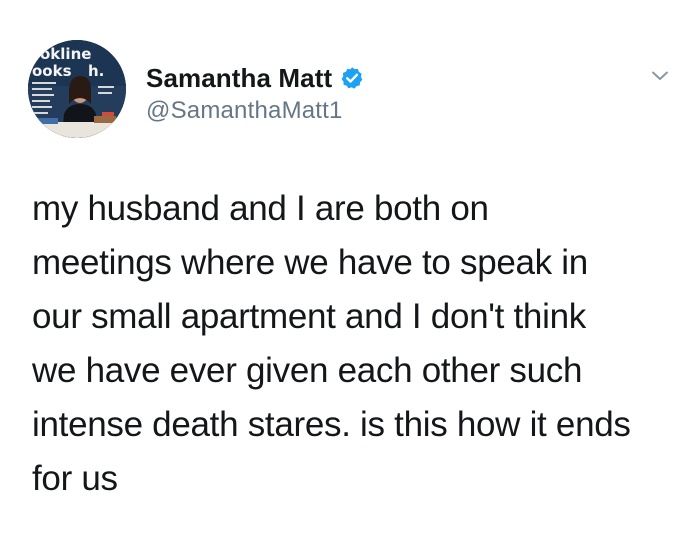  Describe the element at coordinates (52, 71) in the screenshot. I see `svg-text: ooks` at that location.